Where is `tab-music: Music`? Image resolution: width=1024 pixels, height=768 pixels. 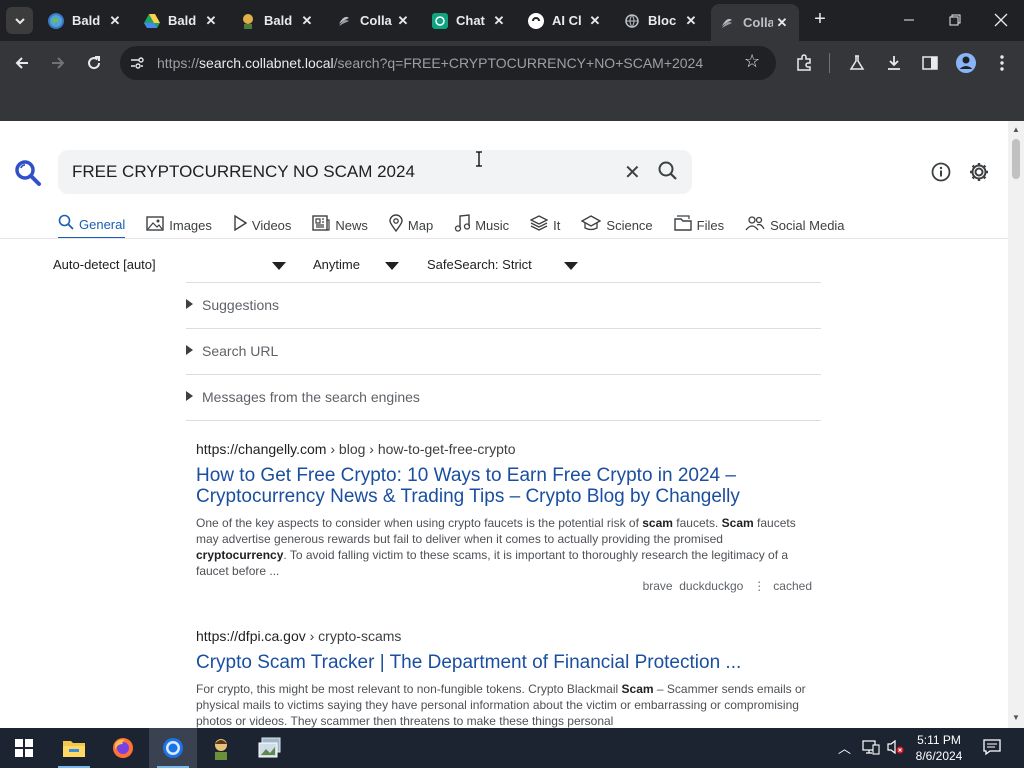
tab-music: Music is located at coordinates (481, 225).